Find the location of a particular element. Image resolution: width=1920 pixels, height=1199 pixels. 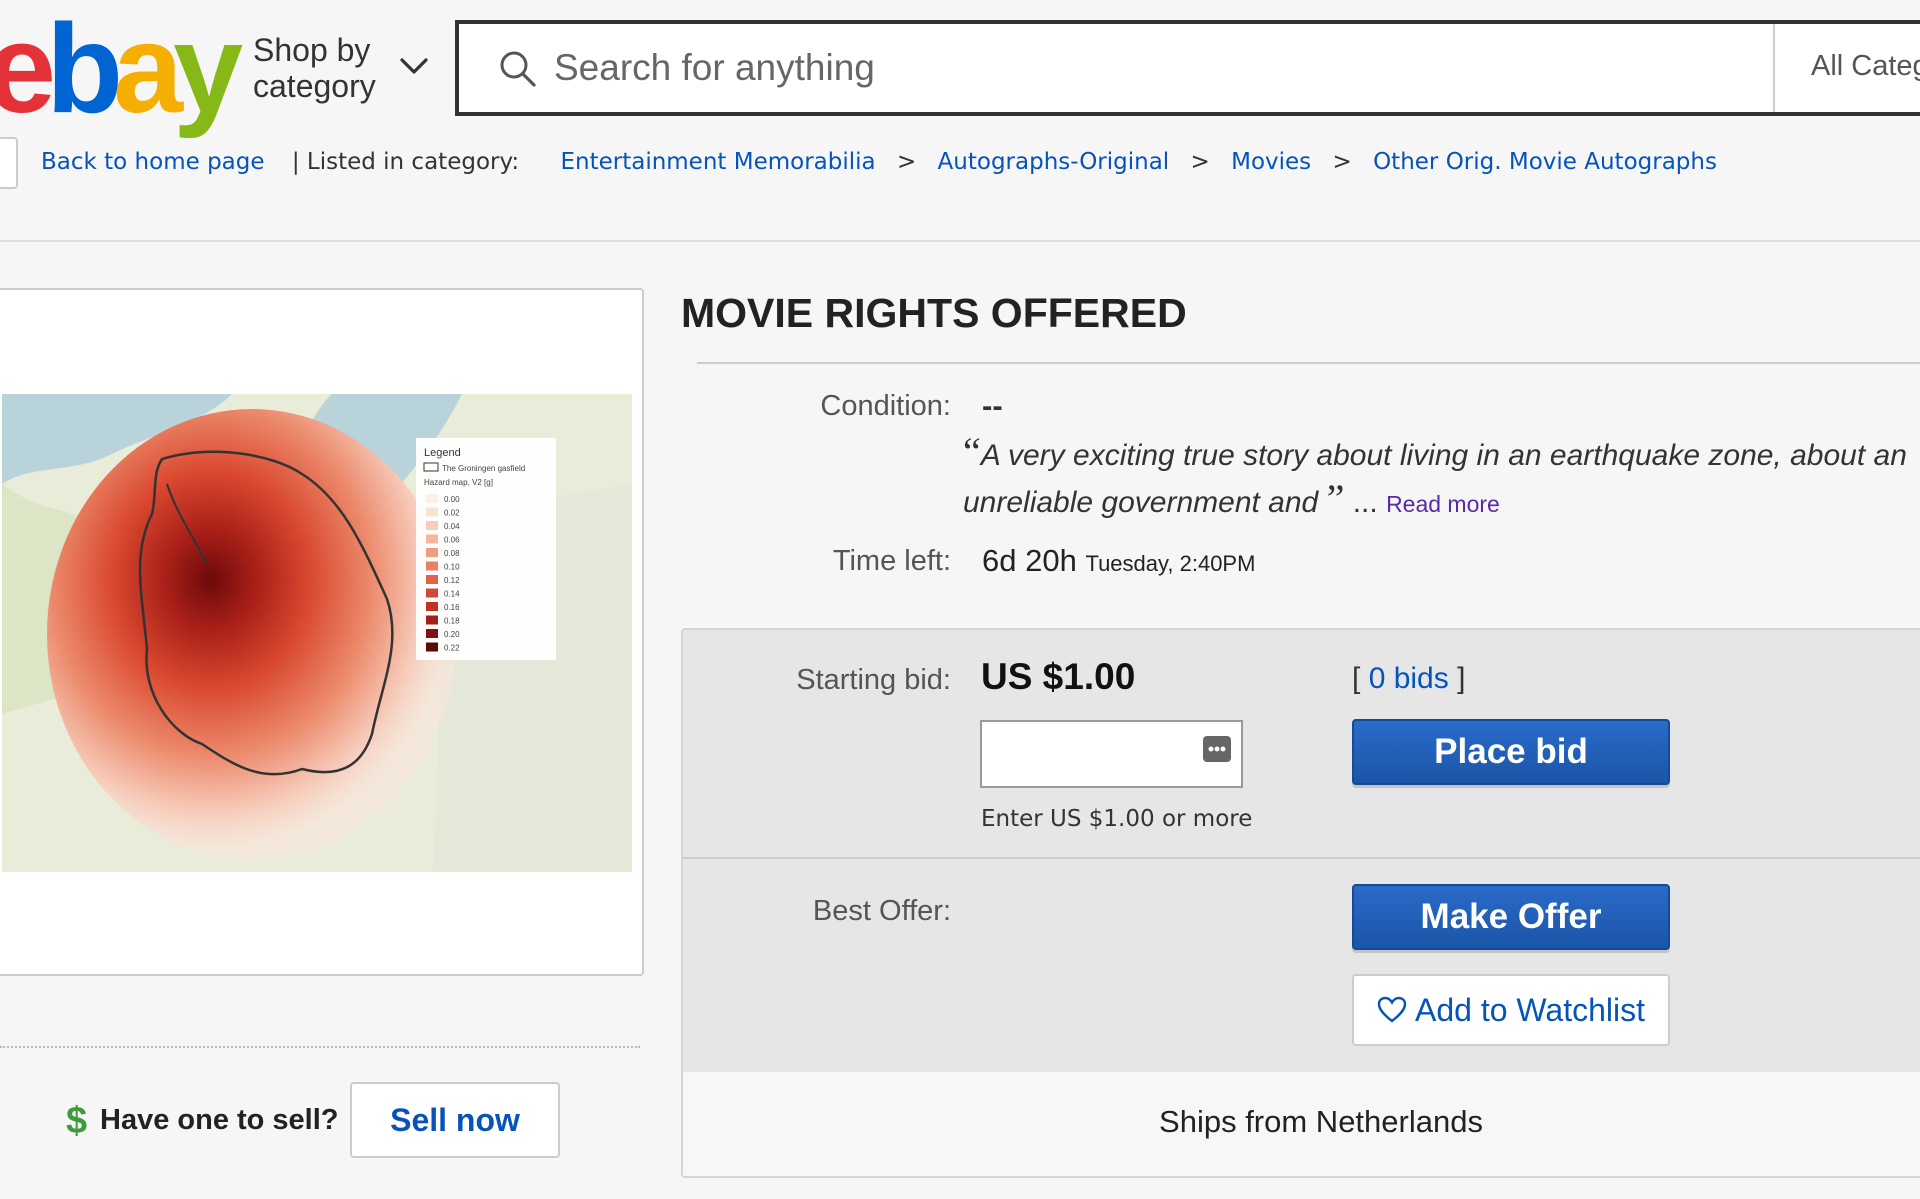

legend-value: 0.18 is located at coordinates (452, 621).